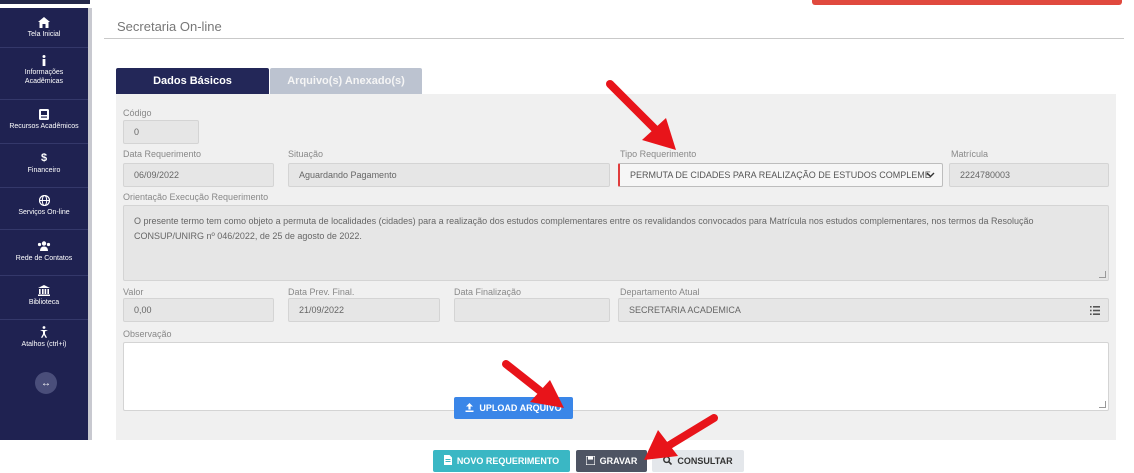 The image size is (1134, 473). What do you see at coordinates (970, 154) in the screenshot?
I see `matricula-label: Matrícula` at bounding box center [970, 154].